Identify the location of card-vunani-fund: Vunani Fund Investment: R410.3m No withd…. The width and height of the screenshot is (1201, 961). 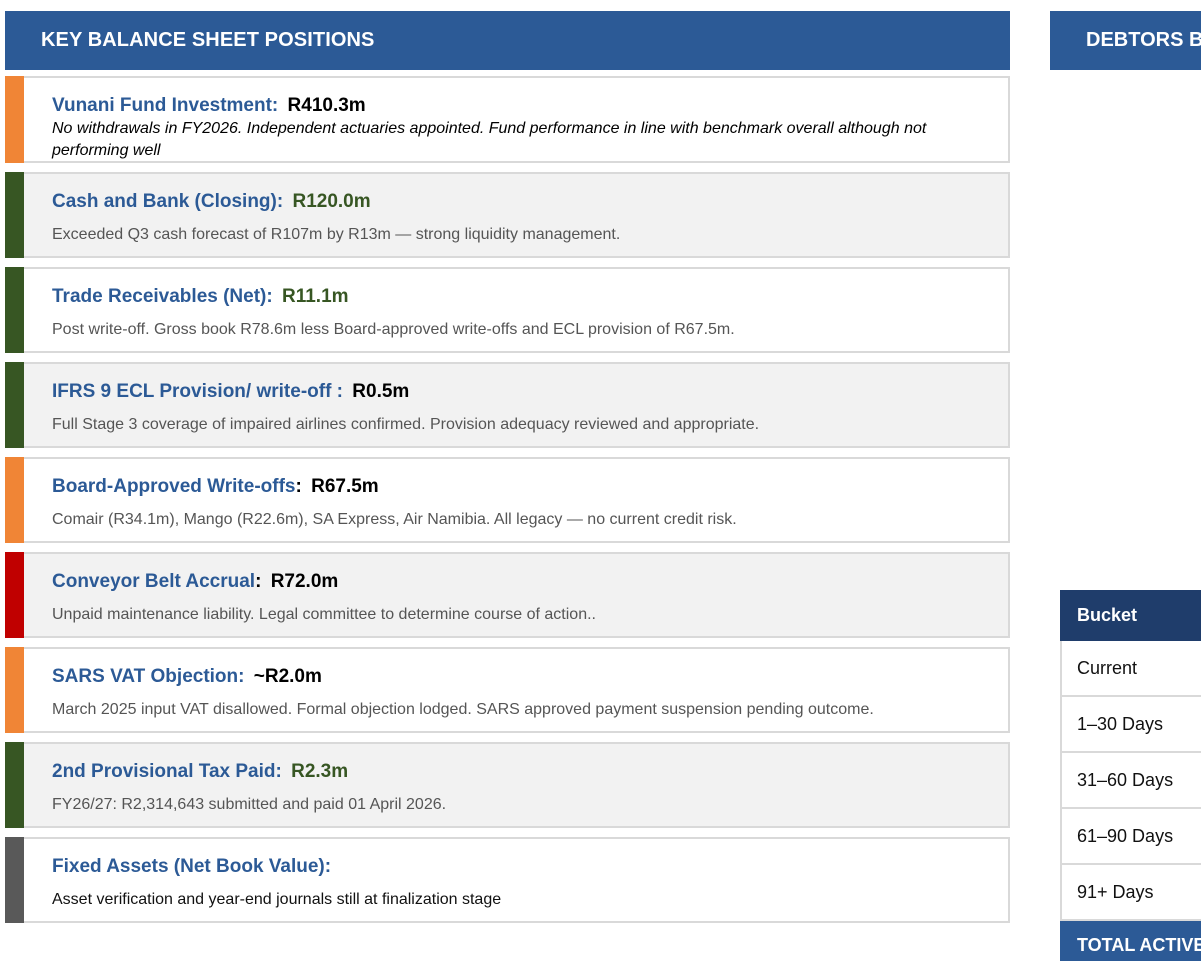
(507, 119).